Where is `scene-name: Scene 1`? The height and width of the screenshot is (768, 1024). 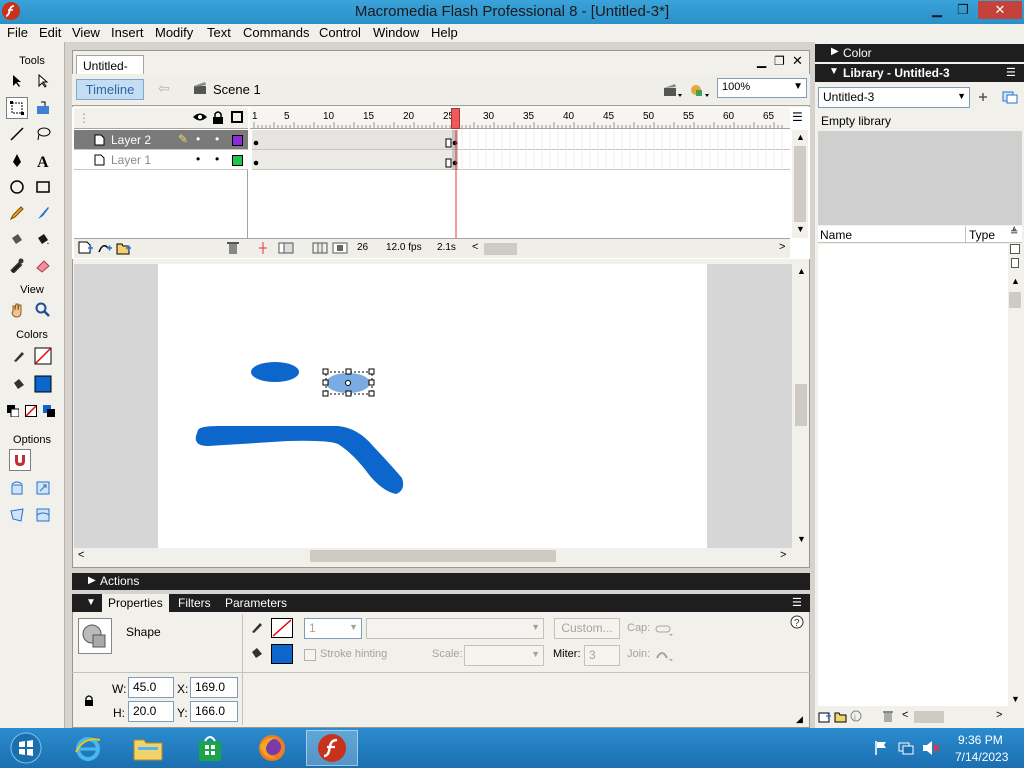
scene-name: Scene 1 is located at coordinates (237, 89).